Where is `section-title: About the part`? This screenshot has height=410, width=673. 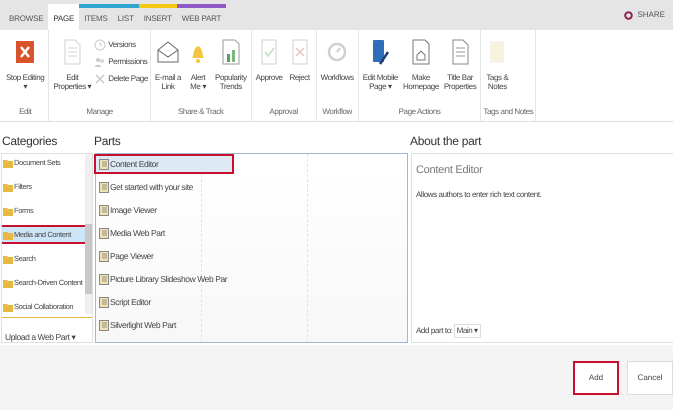 section-title: About the part is located at coordinates (446, 141).